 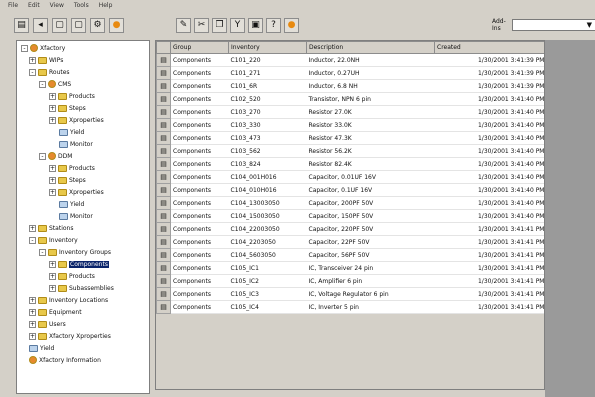 I want to click on settings-icon: ⚙, so click(x=97, y=25).